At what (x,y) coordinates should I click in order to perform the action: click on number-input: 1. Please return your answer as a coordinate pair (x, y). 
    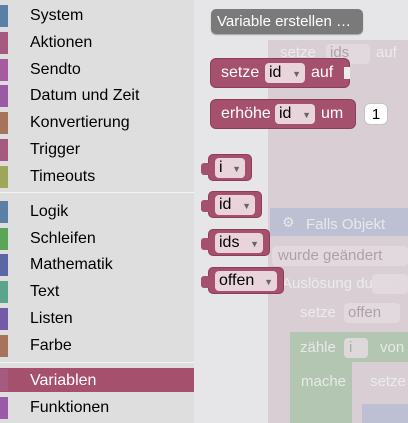
    Looking at the image, I should click on (376, 114).